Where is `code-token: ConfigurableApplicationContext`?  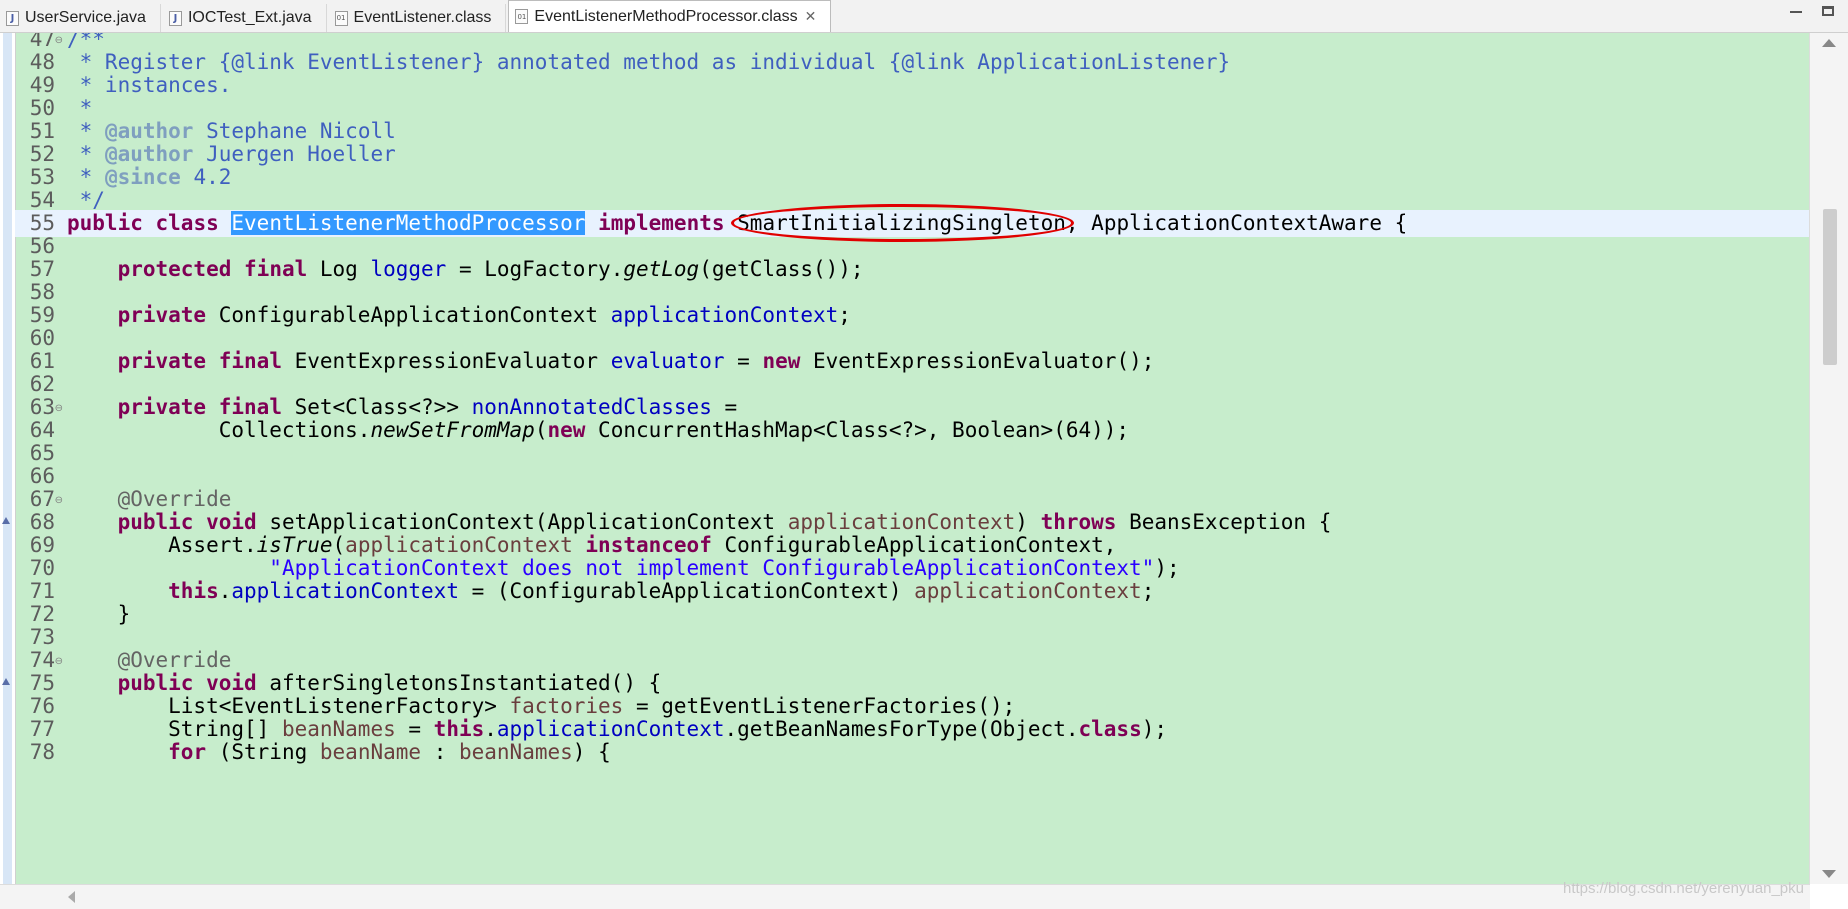
code-token: ConfigurableApplicationContext is located at coordinates (408, 315).